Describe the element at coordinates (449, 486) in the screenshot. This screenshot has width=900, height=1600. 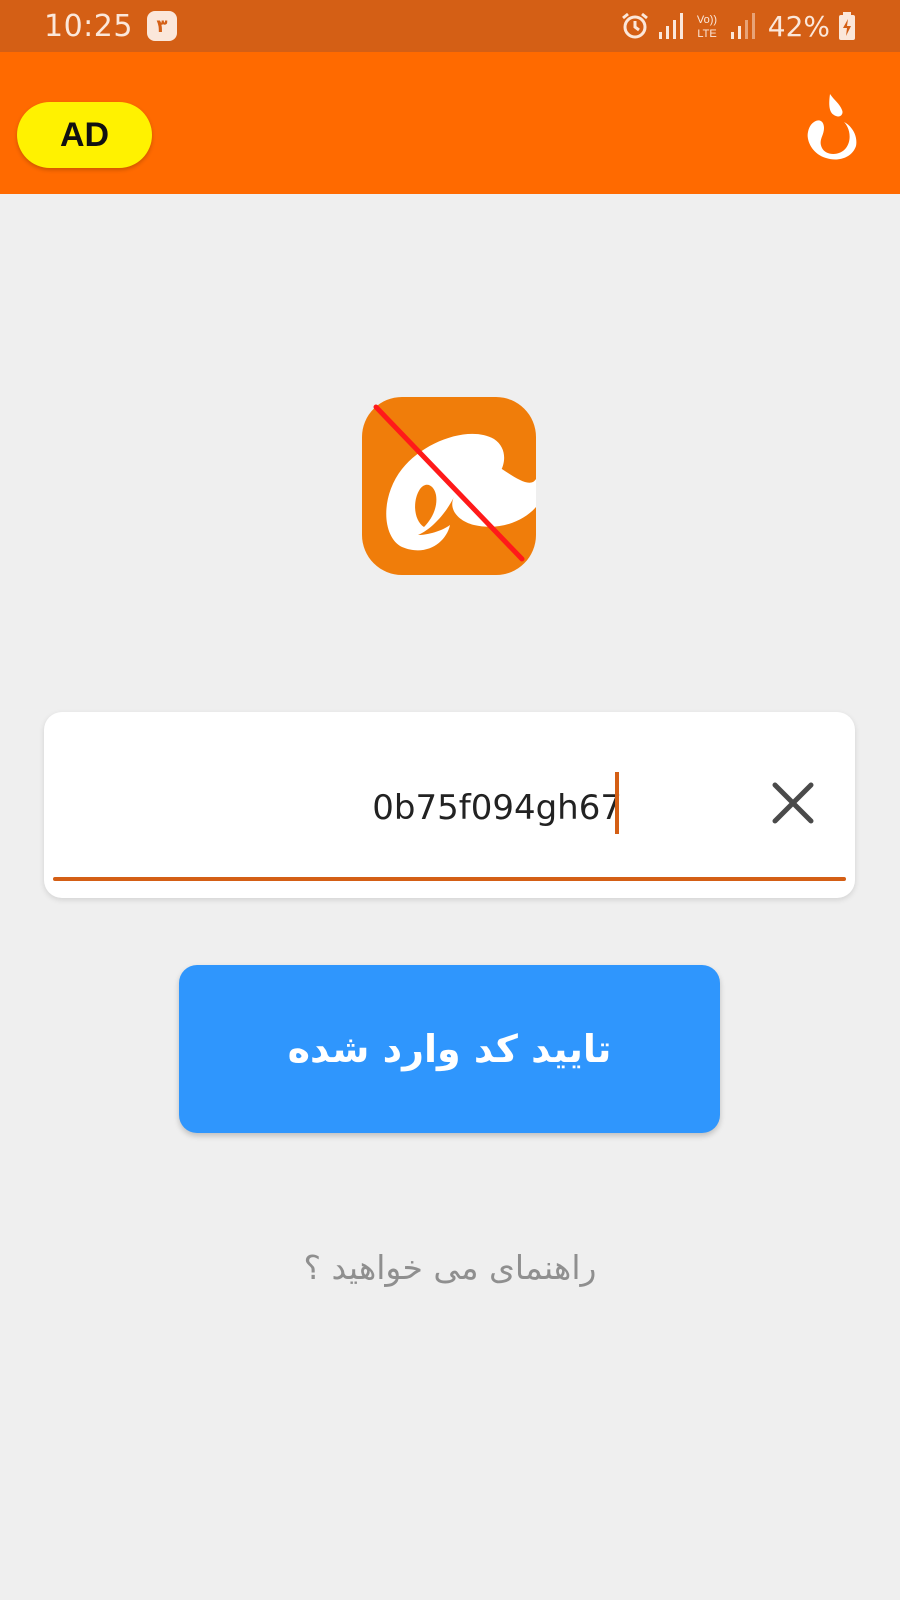
I see `app-logo-icon` at that location.